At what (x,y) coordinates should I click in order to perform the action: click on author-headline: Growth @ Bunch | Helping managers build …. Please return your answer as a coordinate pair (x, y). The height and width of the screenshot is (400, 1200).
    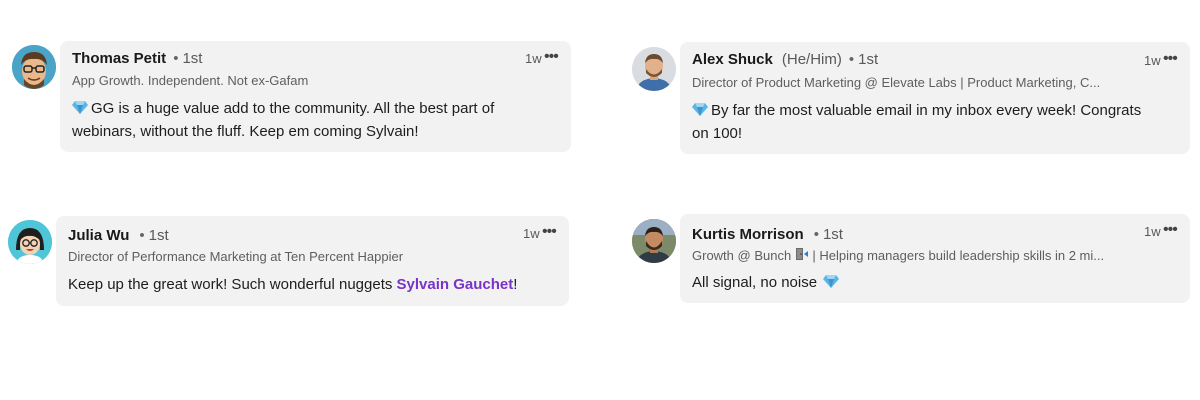
    Looking at the image, I should click on (898, 255).